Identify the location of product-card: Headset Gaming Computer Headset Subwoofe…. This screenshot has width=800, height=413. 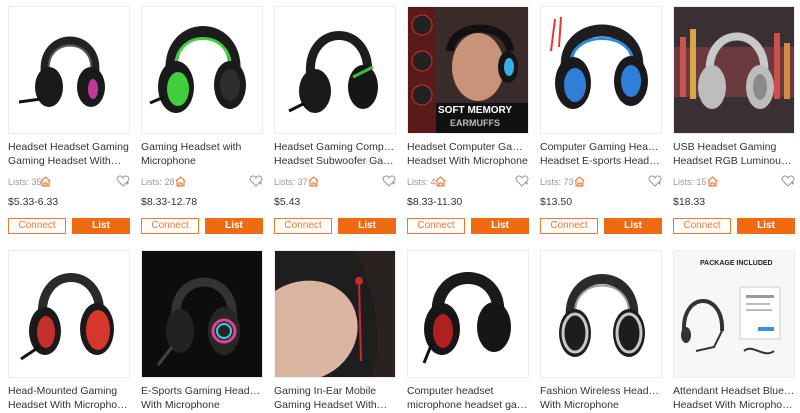
(335, 120).